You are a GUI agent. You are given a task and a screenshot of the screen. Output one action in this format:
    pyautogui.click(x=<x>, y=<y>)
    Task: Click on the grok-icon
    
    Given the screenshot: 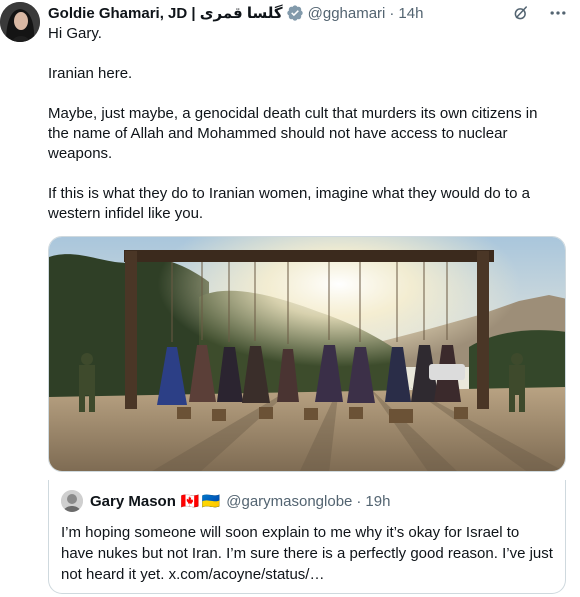 What is the action you would take?
    pyautogui.click(x=521, y=13)
    